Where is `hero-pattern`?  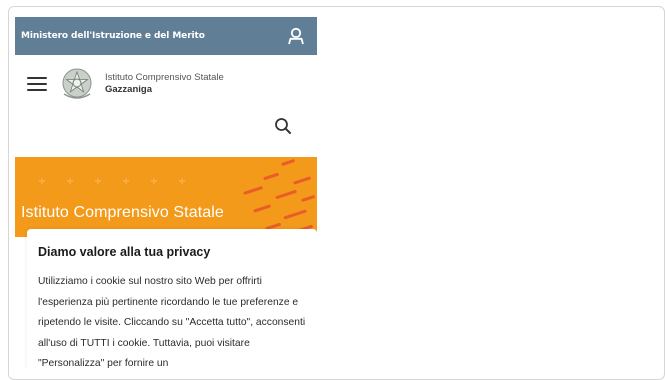 hero-pattern is located at coordinates (177, 195).